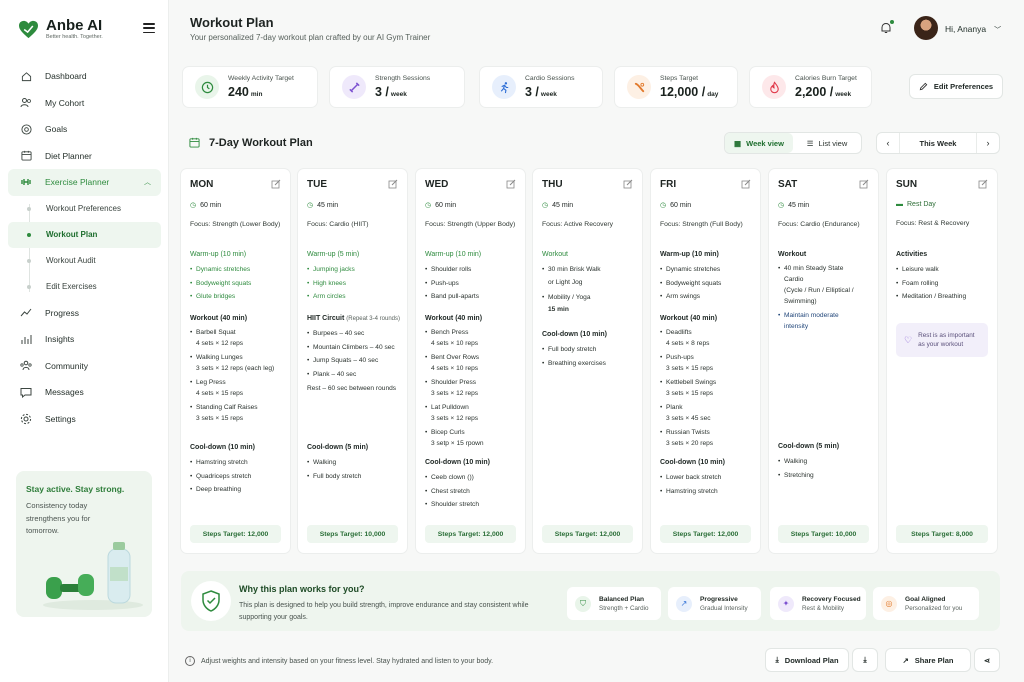  Describe the element at coordinates (84, 419) in the screenshot. I see `sidebar-item-settings: Settings` at that location.